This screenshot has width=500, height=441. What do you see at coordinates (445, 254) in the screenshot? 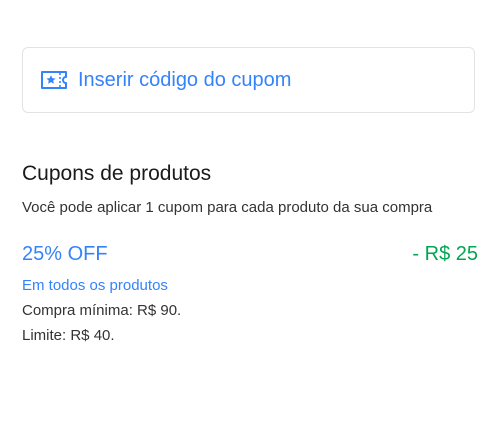
I see `coupon-discount: - R$ 25` at bounding box center [445, 254].